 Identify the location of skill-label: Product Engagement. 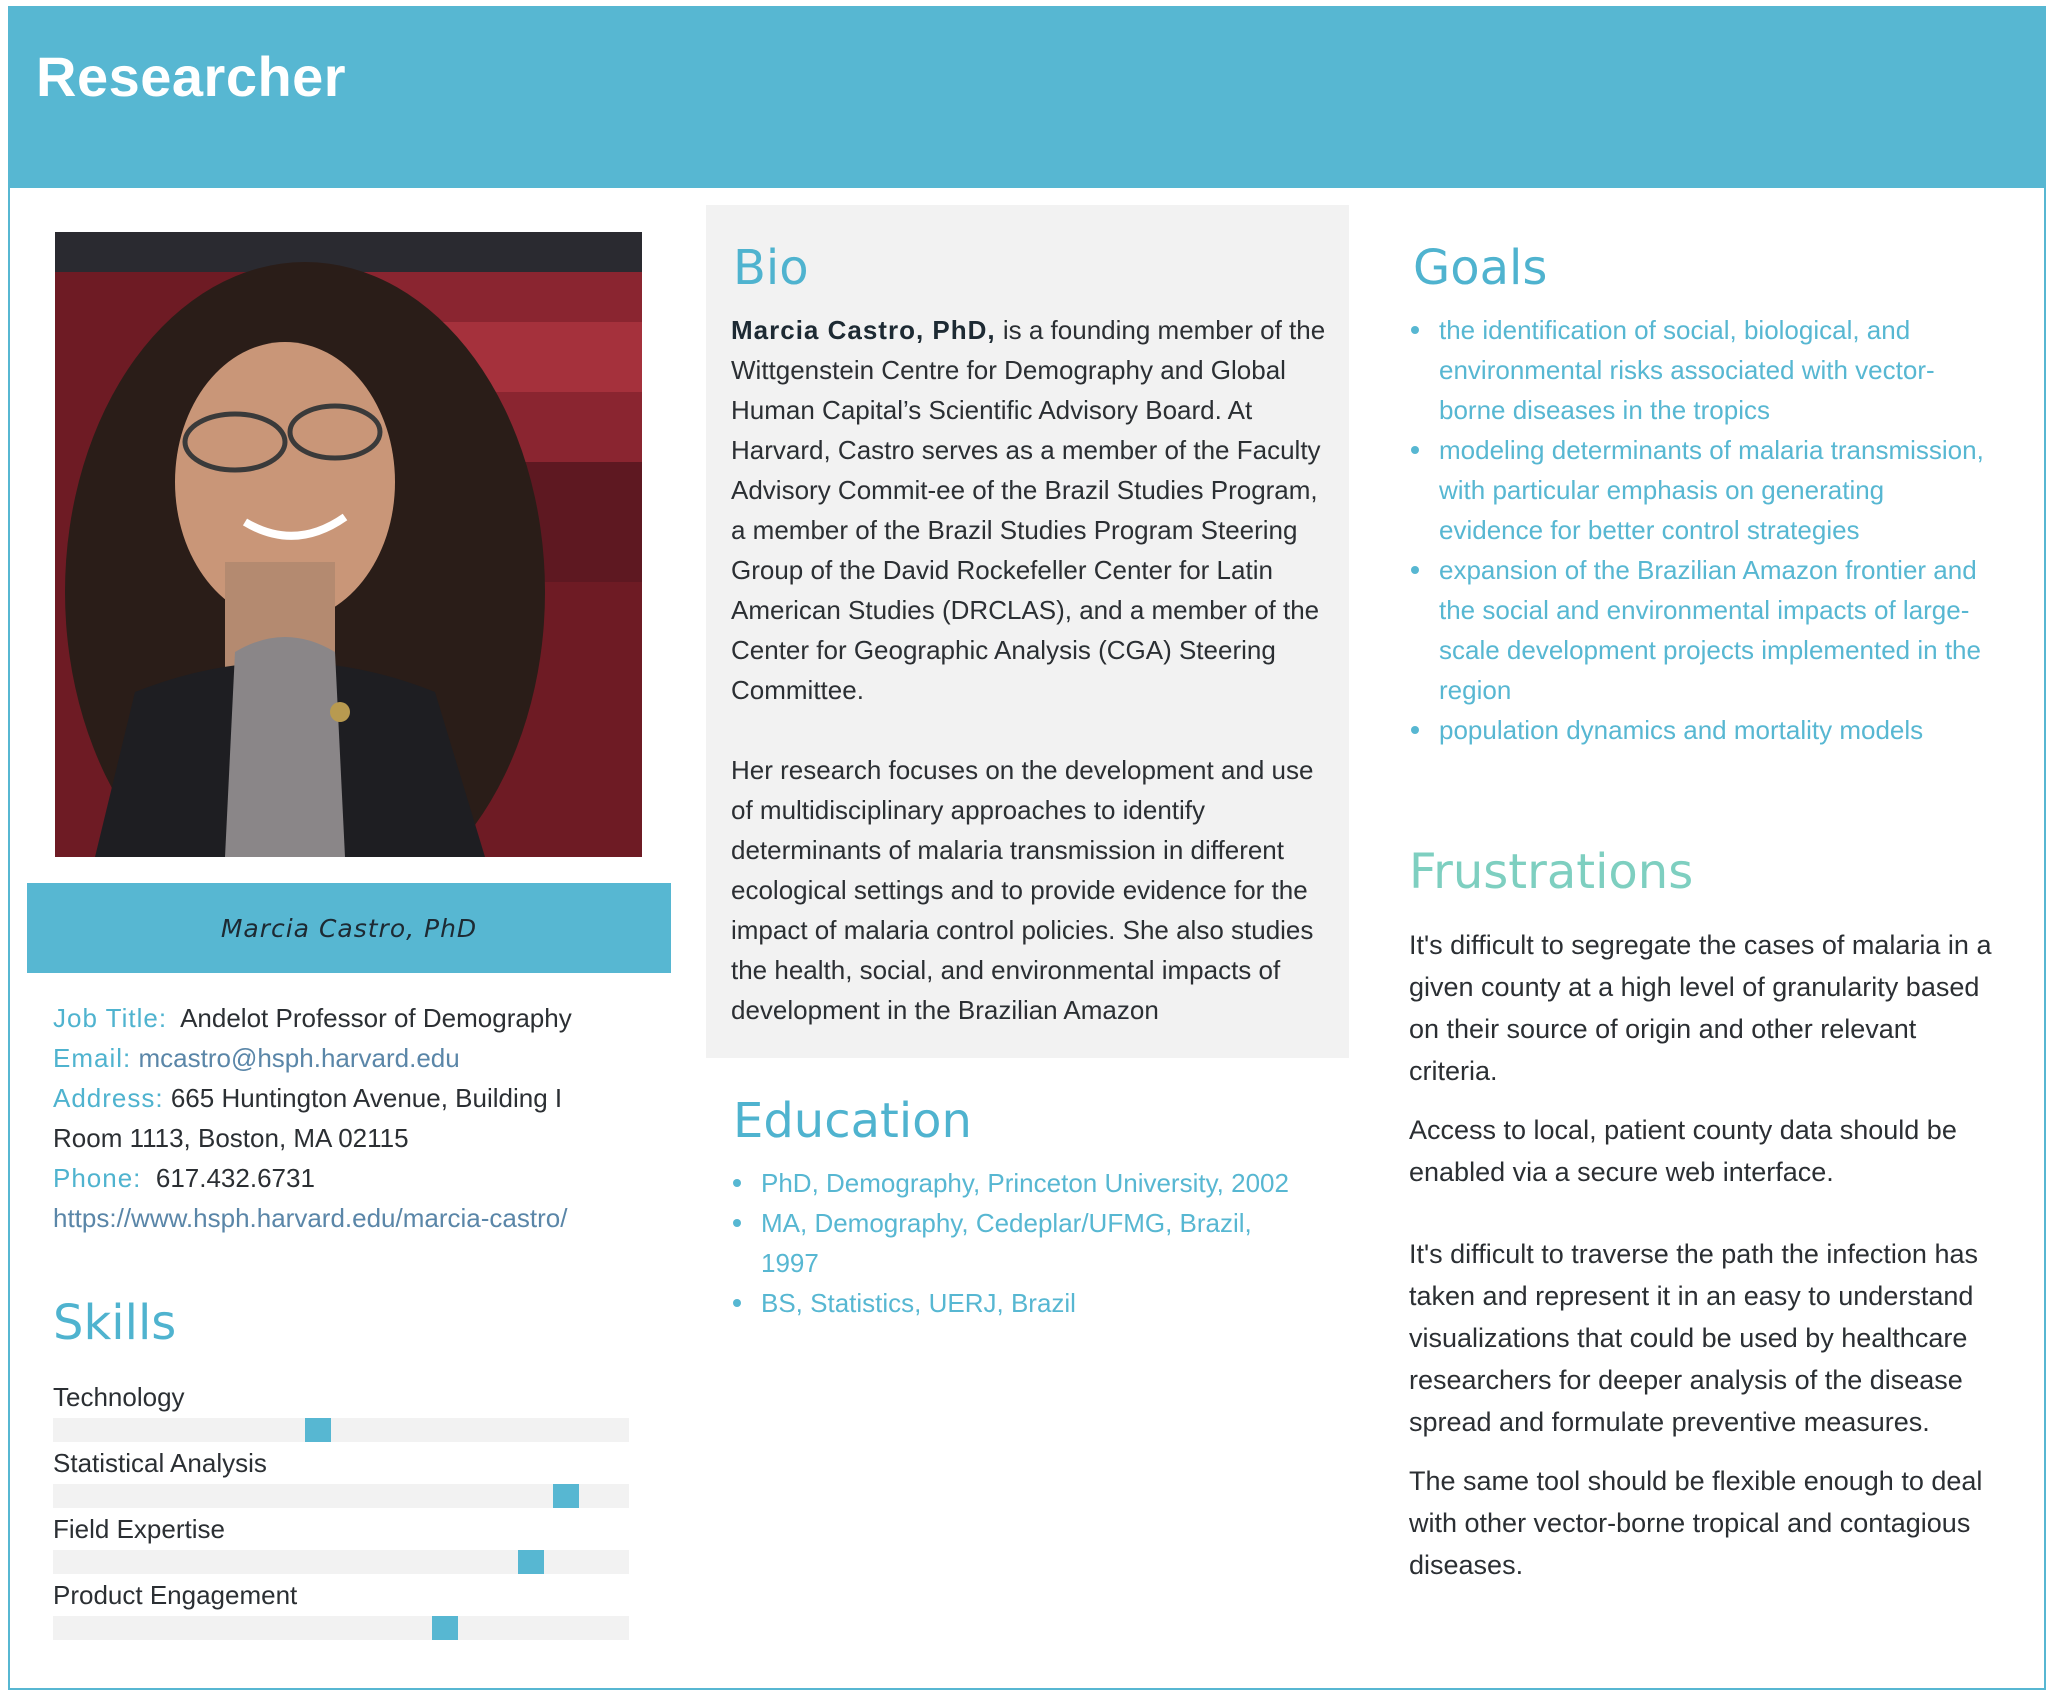
(175, 1595).